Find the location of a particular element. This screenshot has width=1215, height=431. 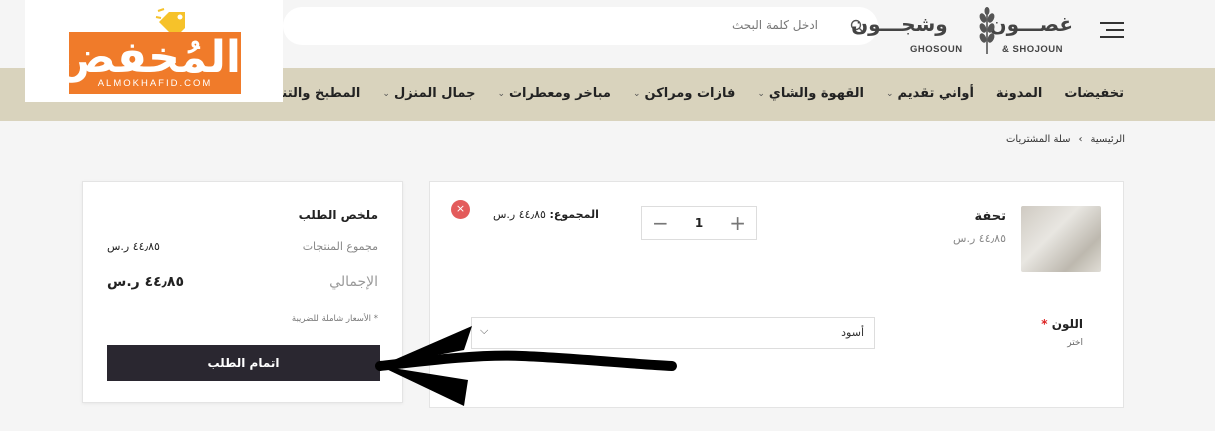

subtotal-value: ٤٤٫٨٥ ر.س is located at coordinates (133, 246).